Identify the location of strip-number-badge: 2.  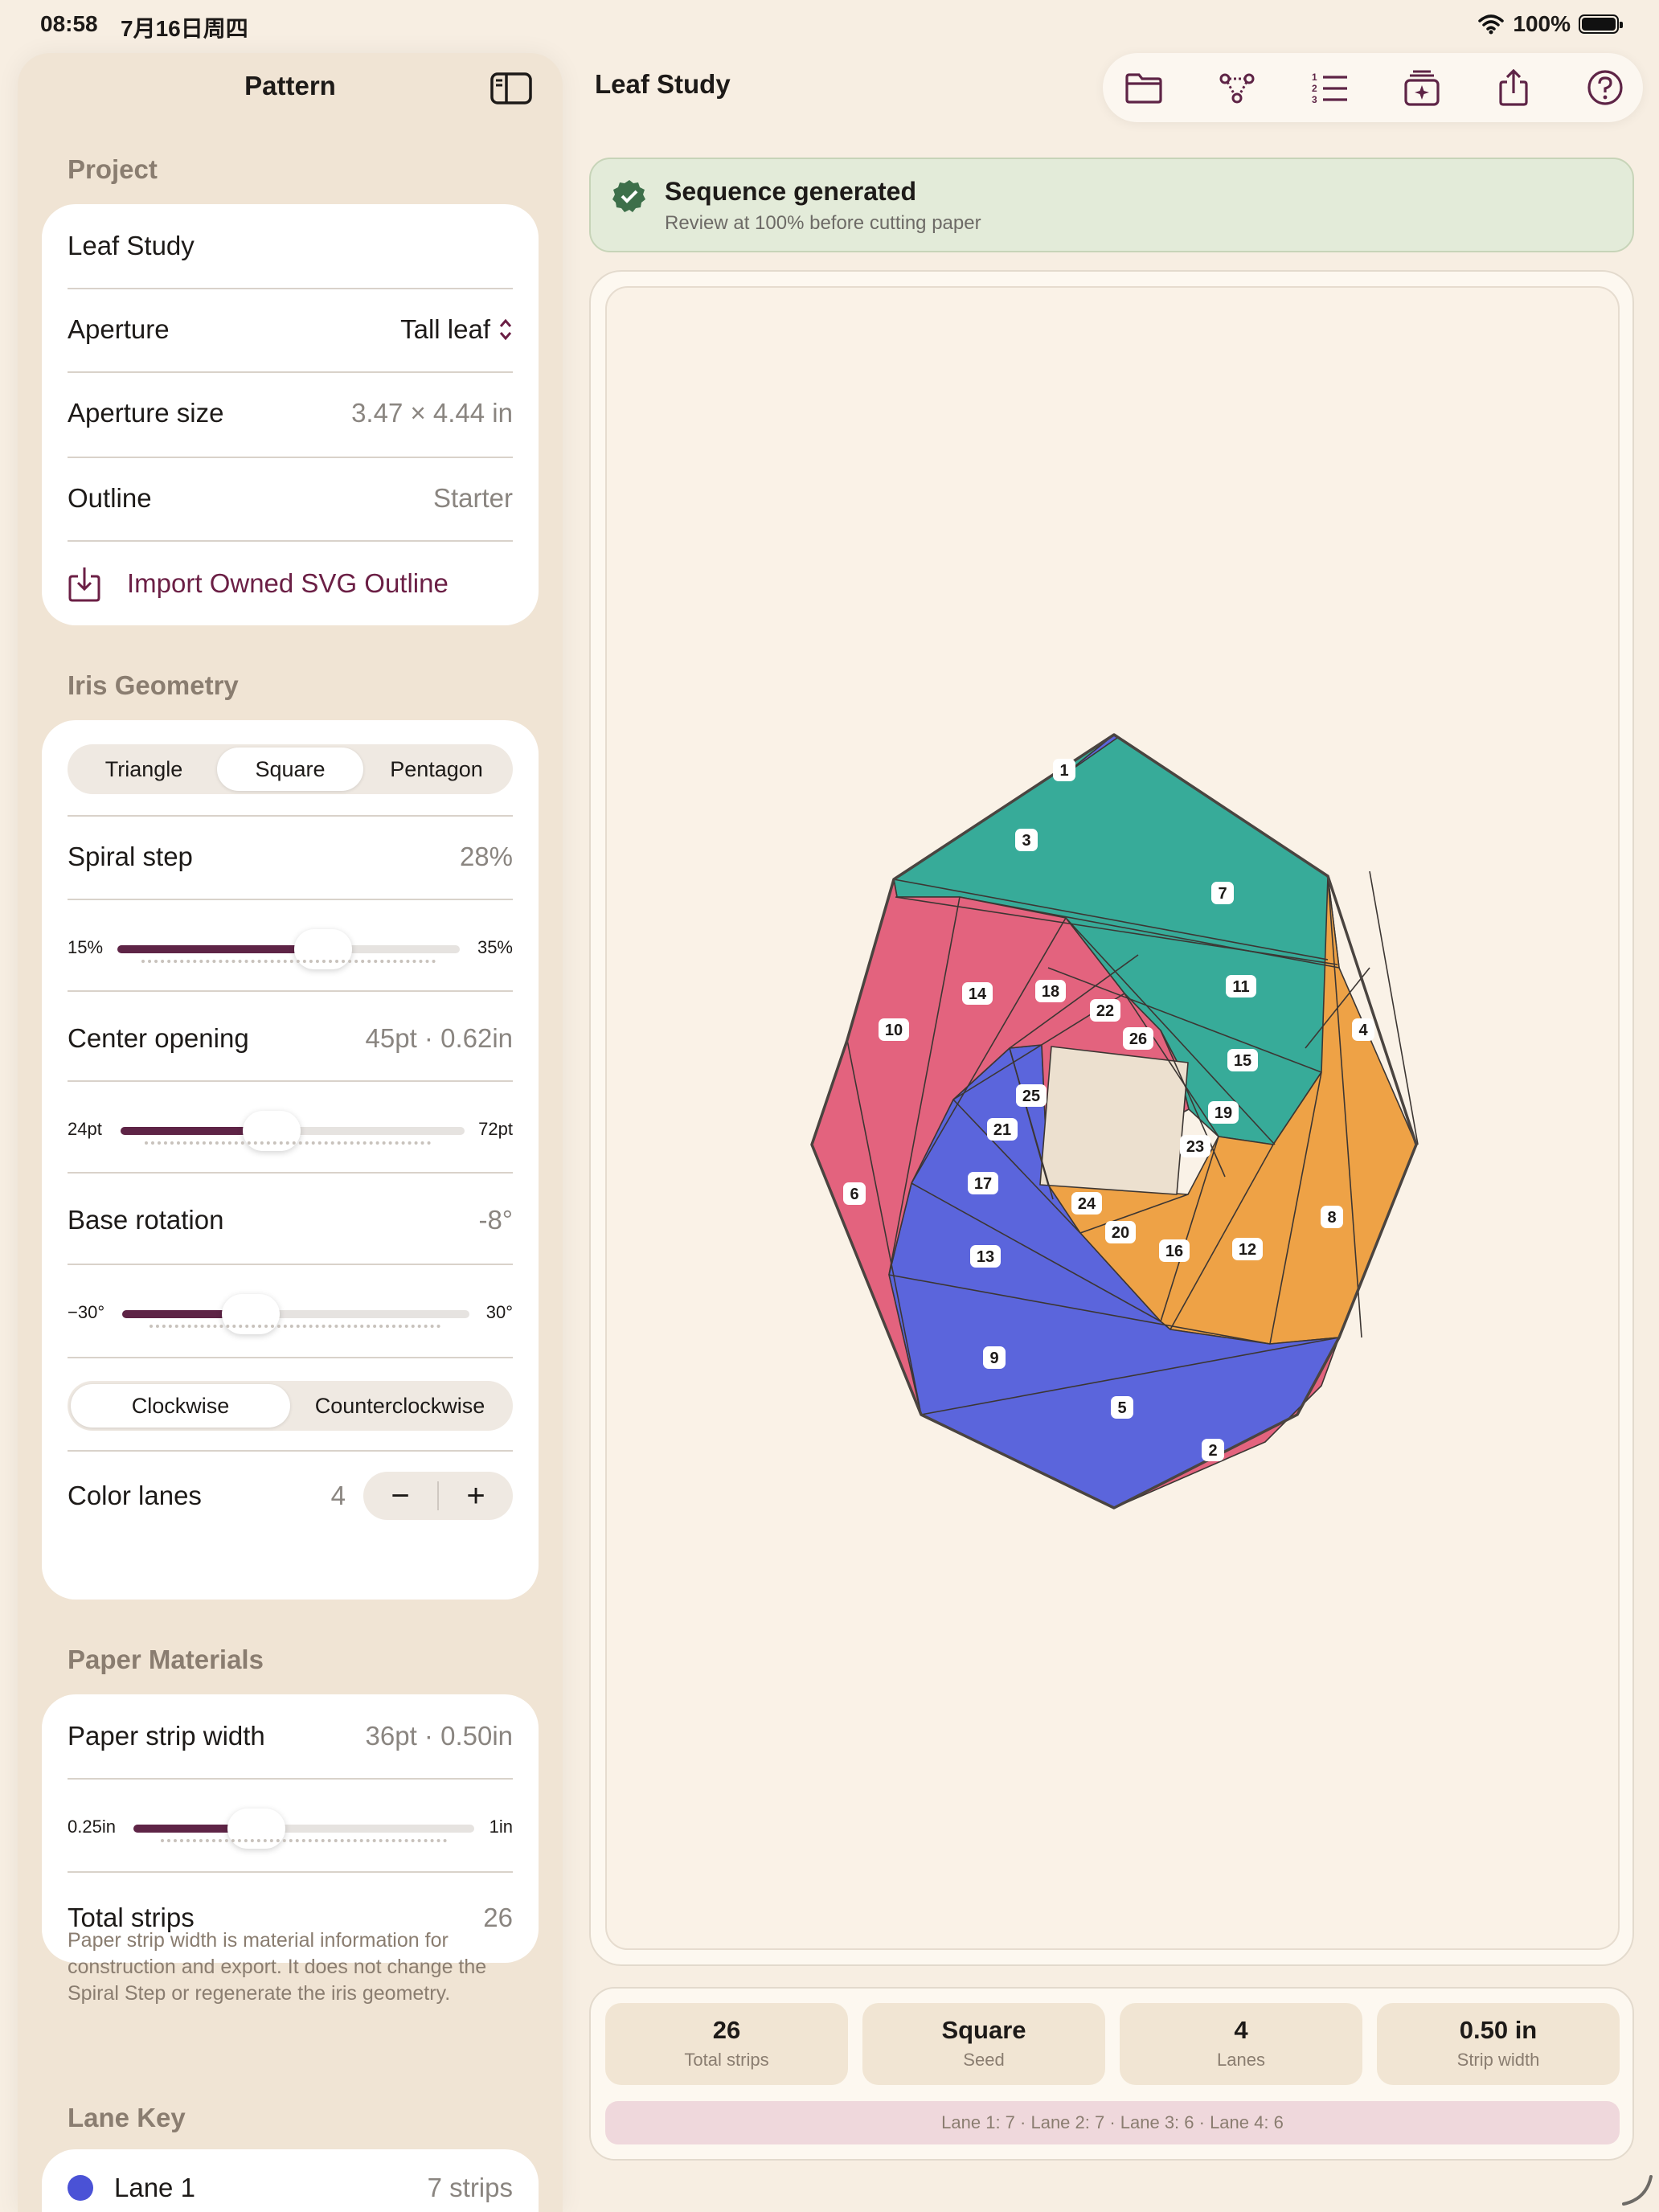
(1213, 1450).